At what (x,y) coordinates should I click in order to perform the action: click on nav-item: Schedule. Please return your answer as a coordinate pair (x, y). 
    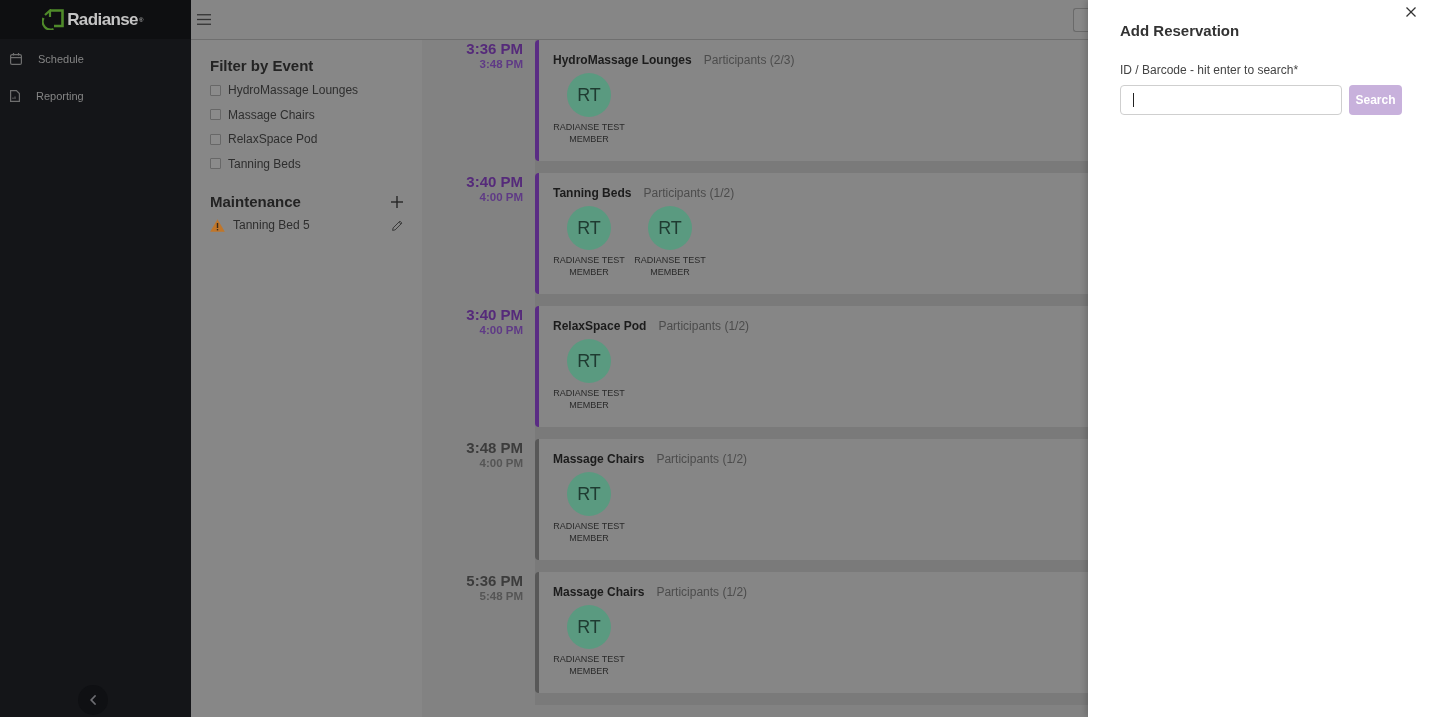
    Looking at the image, I should click on (95, 58).